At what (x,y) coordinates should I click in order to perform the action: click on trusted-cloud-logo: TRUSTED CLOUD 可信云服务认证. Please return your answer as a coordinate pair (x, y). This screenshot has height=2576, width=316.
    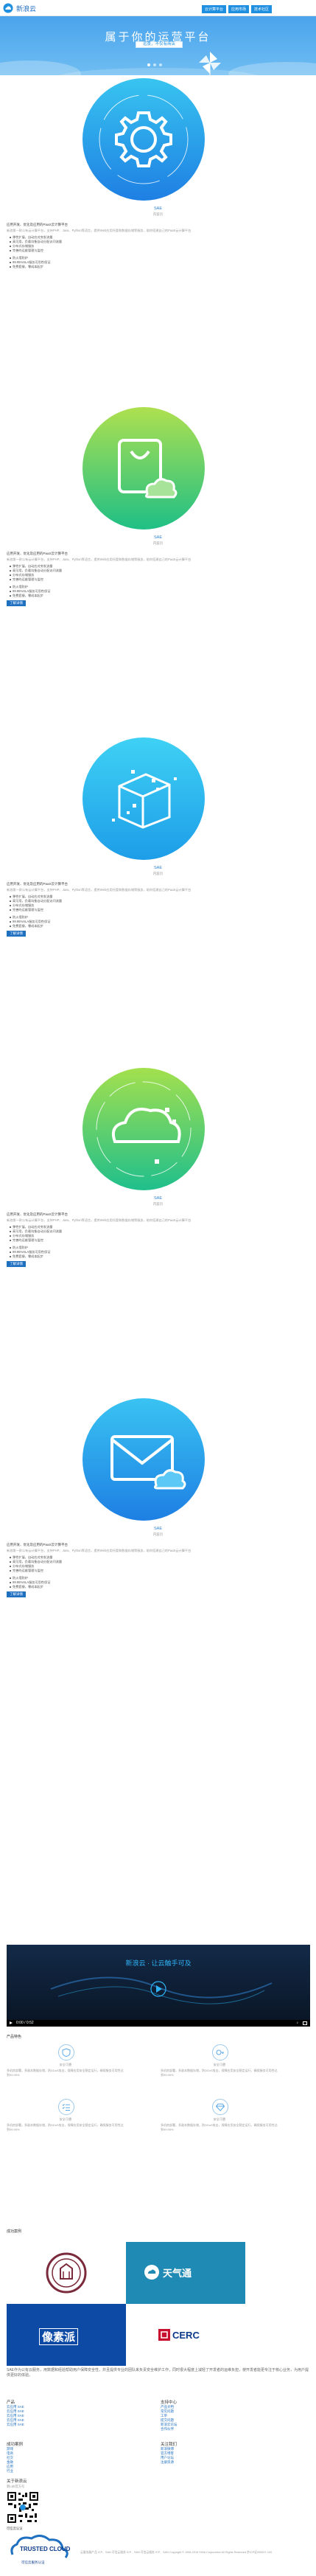
    Looking at the image, I should click on (40, 2550).